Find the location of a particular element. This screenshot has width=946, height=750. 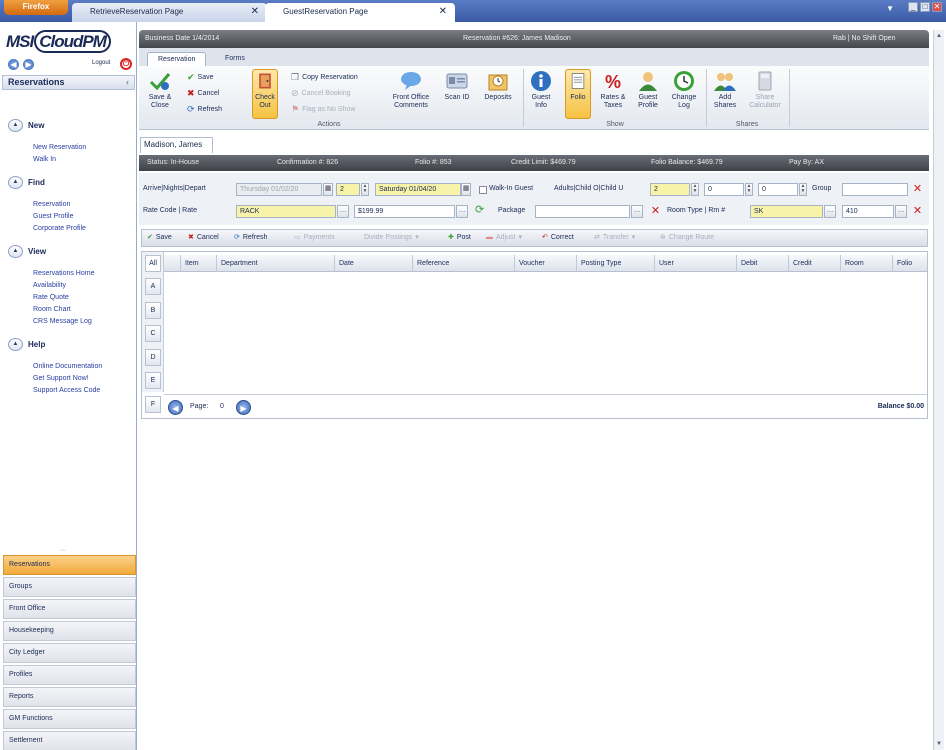

group-select is located at coordinates (875, 189).